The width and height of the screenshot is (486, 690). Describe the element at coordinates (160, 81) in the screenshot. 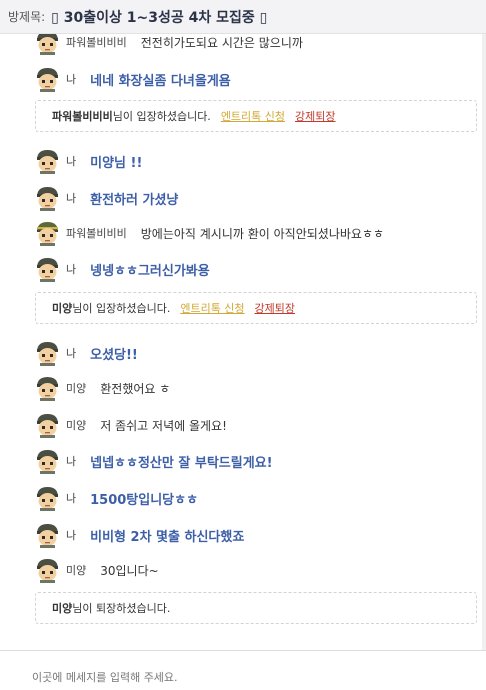

I see `message-text: 네네 화장실좀 다녀올게욤` at that location.